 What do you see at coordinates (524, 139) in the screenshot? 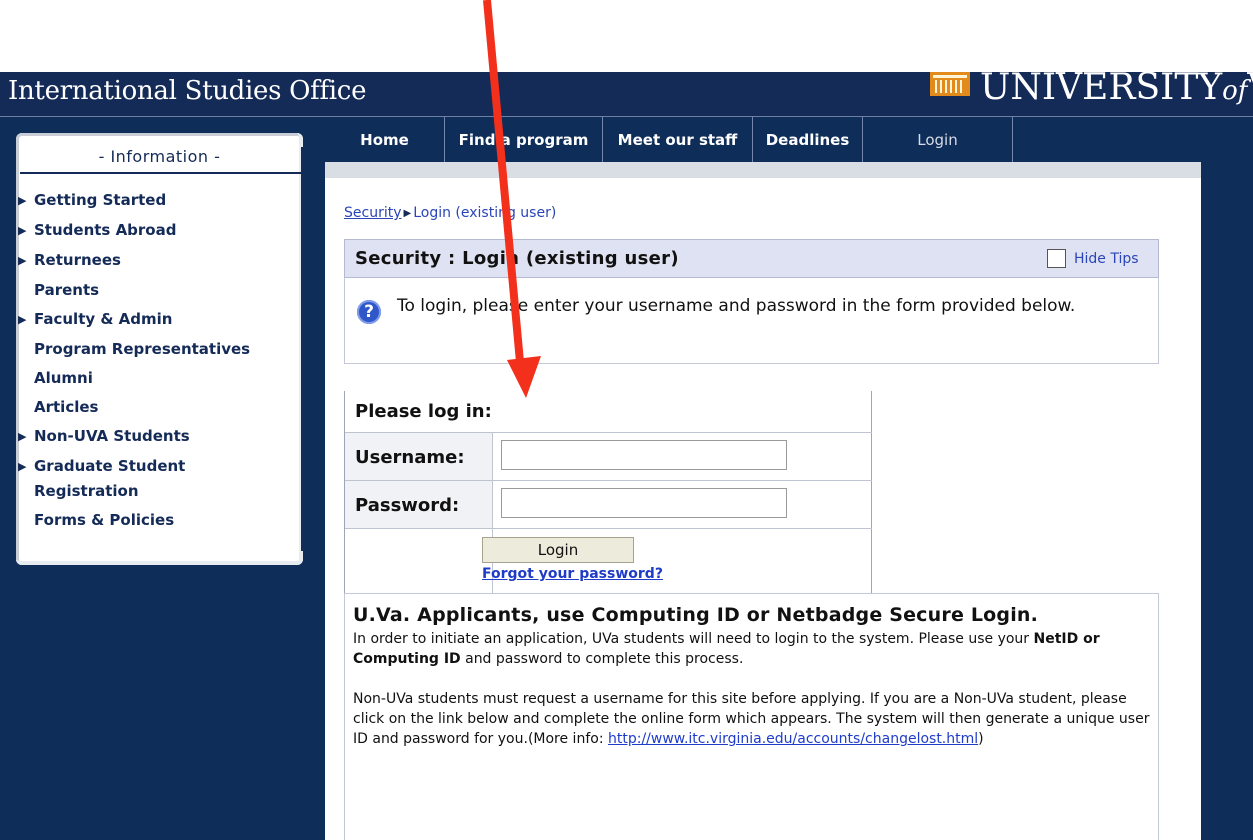
I see `tab-find-a-program: Find a program` at bounding box center [524, 139].